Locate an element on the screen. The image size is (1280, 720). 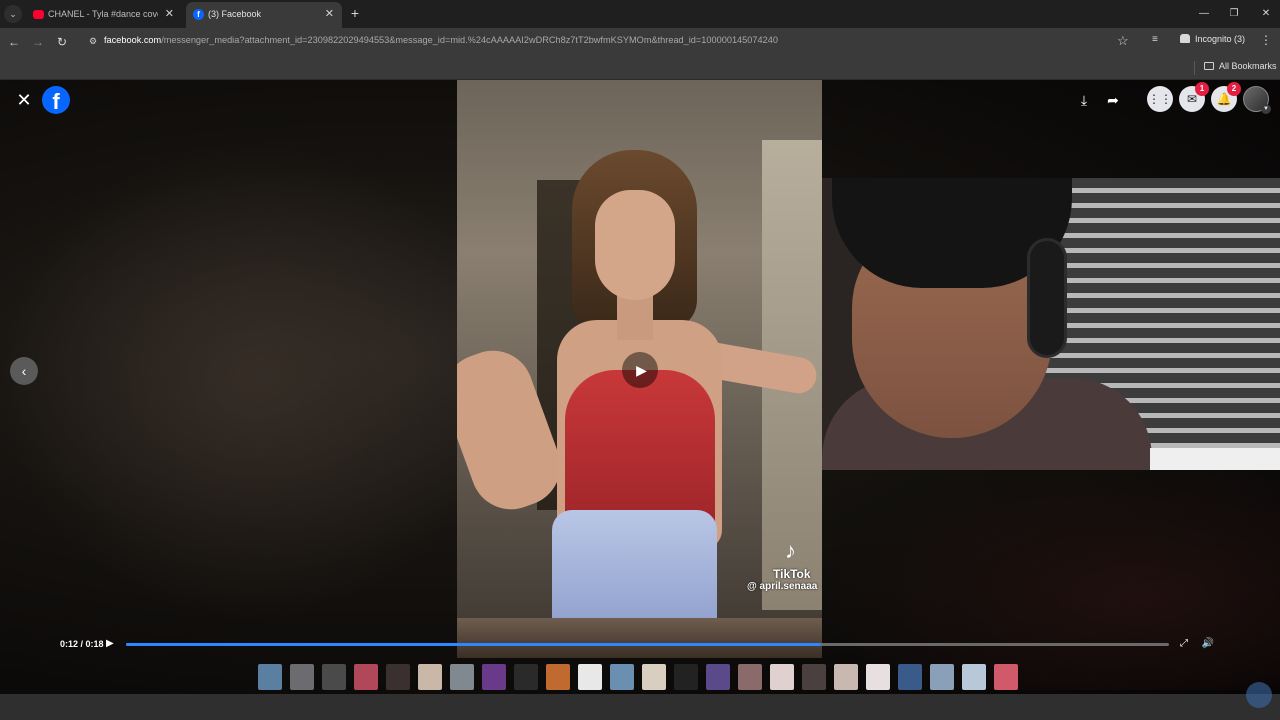
tab-search-list-icon: ≡ is located at coordinates (1155, 39).